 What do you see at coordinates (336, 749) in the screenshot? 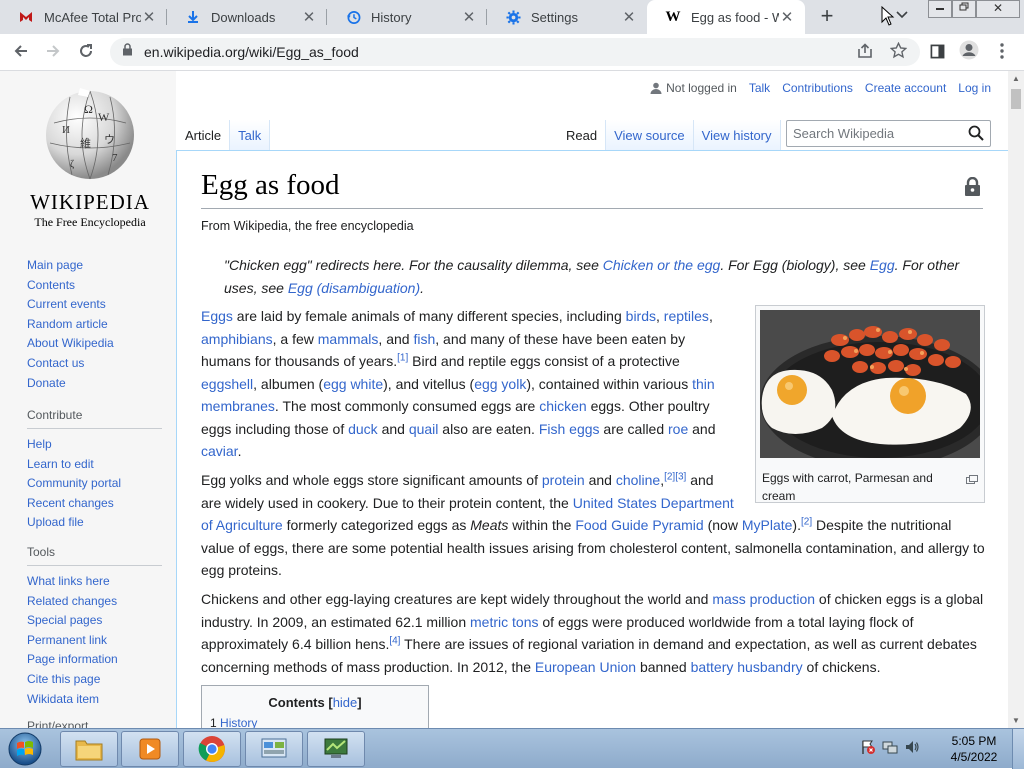
I see `taskbar-network-app` at bounding box center [336, 749].